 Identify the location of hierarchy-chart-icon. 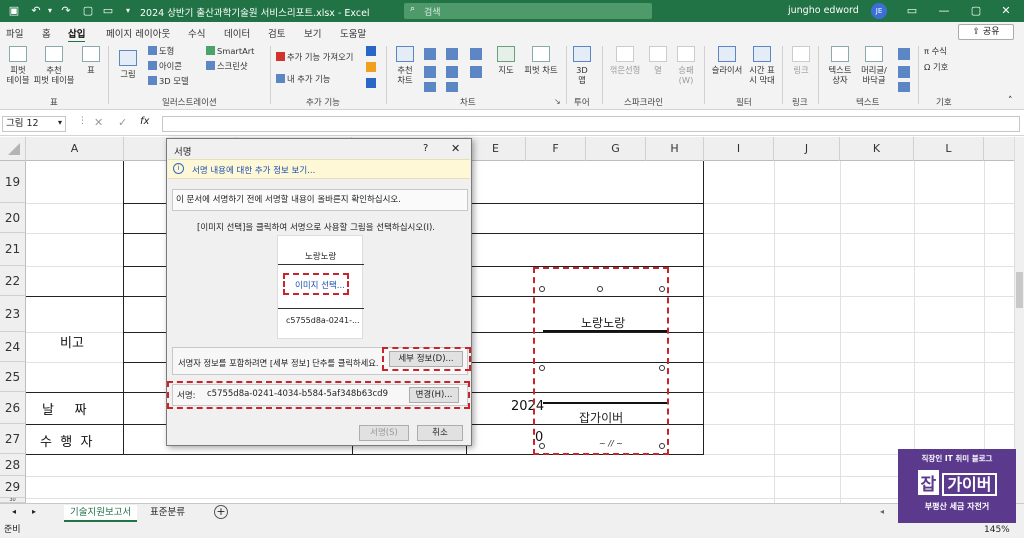
(452, 54).